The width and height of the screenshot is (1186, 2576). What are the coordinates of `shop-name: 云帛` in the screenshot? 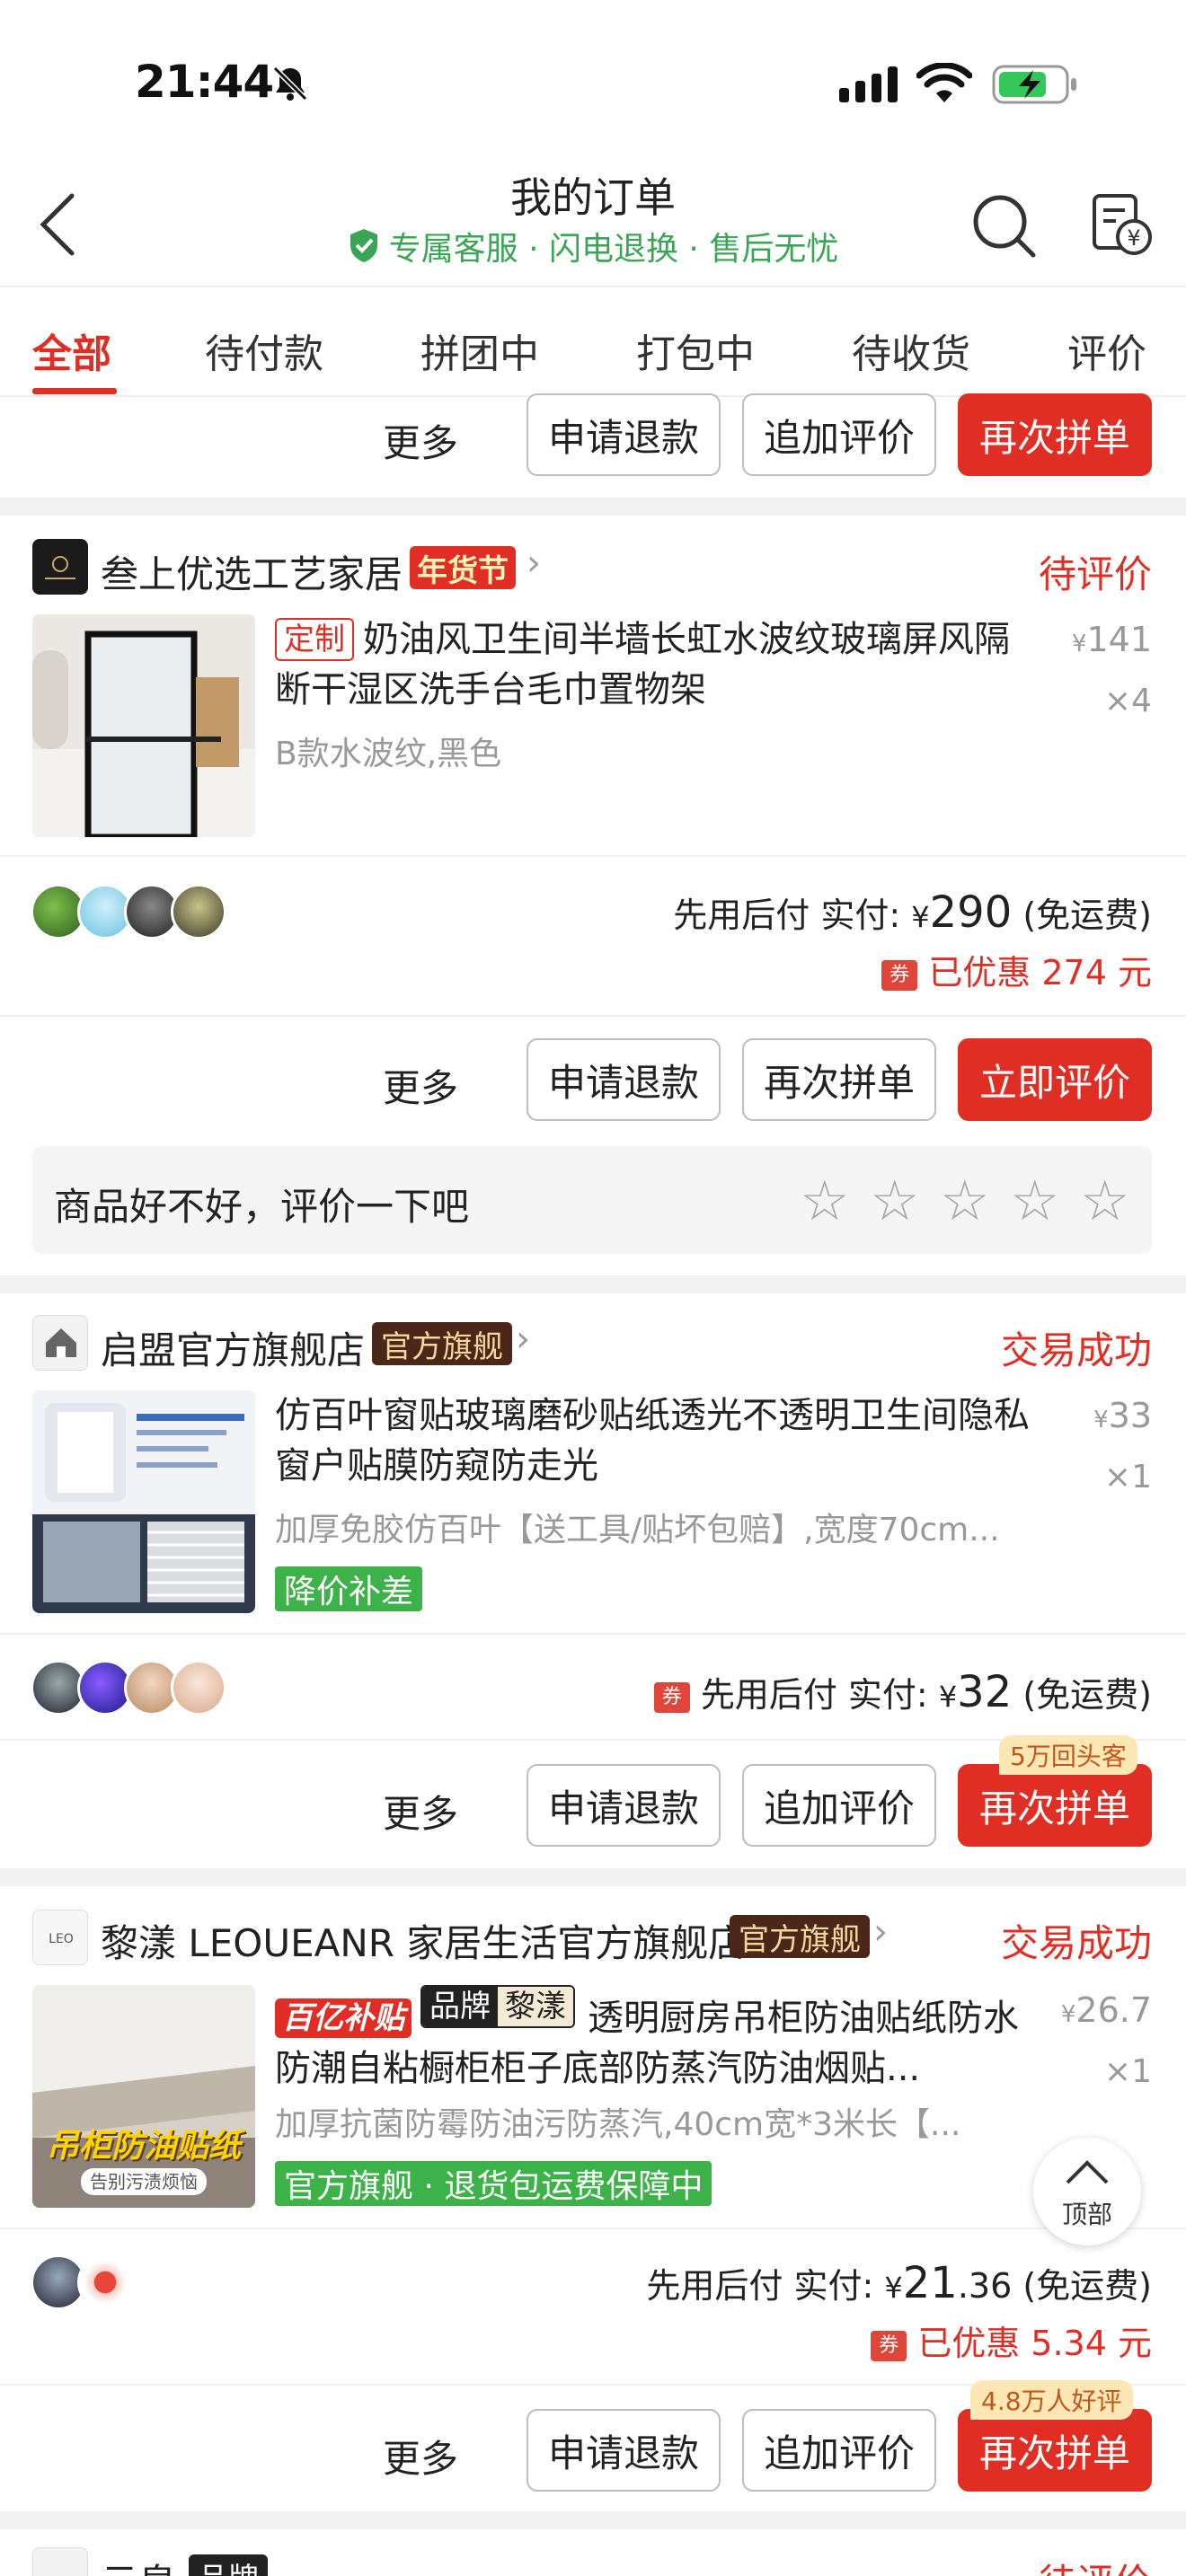 It's located at (138, 2564).